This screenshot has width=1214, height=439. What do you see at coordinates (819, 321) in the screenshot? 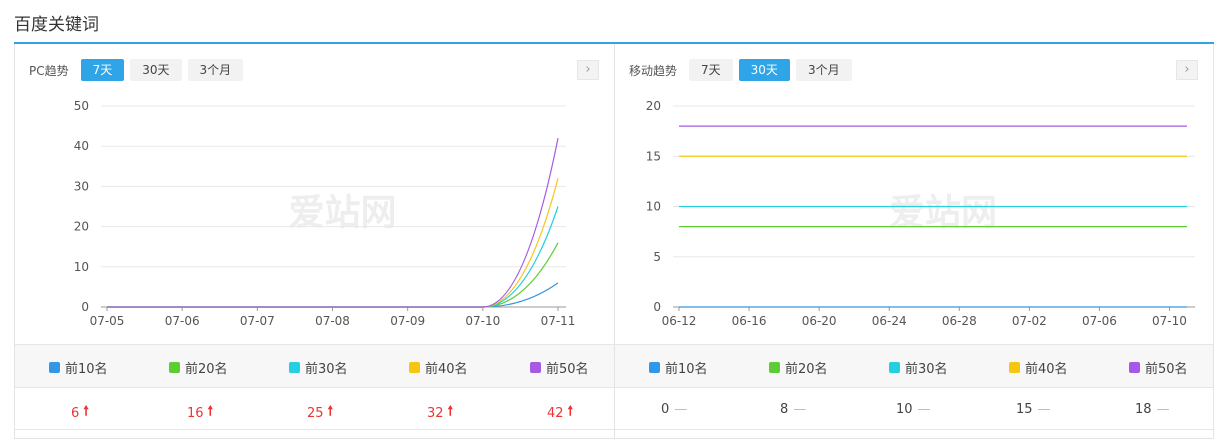
I see `x-tick-label: 06-20` at bounding box center [819, 321].